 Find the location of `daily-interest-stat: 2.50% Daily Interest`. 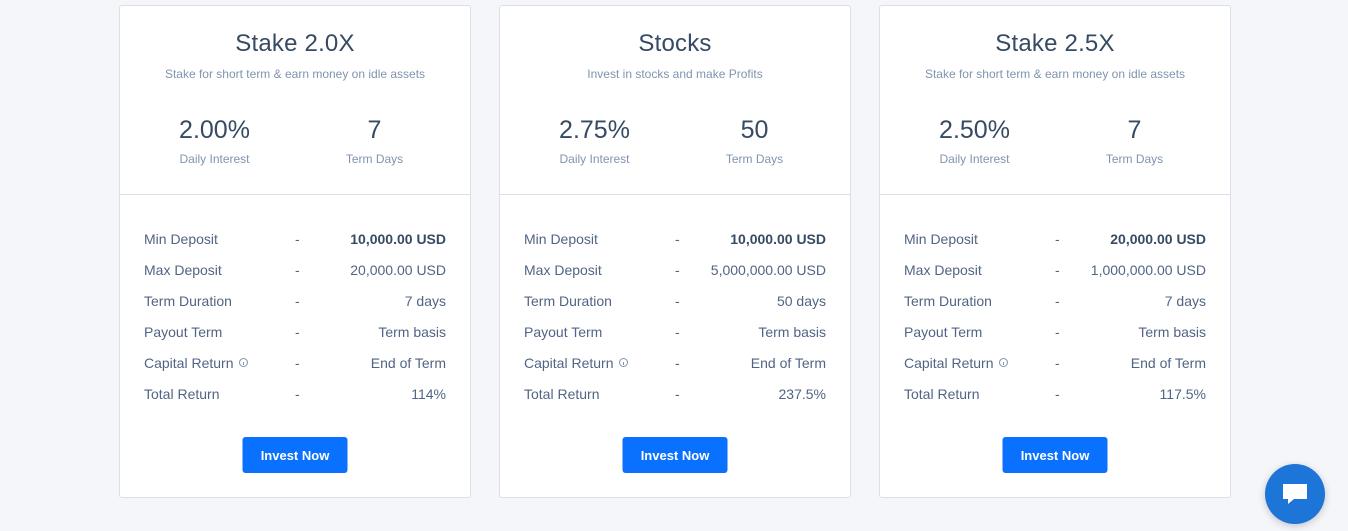

daily-interest-stat: 2.50% Daily Interest is located at coordinates (967, 141).